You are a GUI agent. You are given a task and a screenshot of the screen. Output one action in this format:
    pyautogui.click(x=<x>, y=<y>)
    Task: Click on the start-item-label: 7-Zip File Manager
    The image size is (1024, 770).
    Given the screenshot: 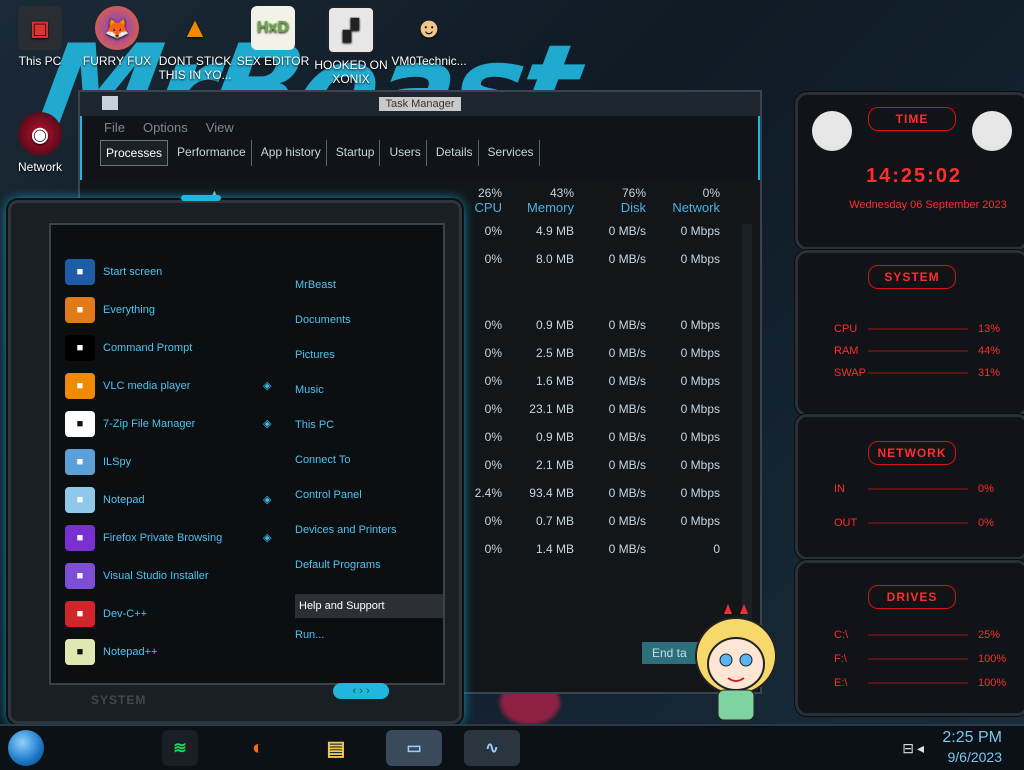 What is the action you would take?
    pyautogui.click(x=149, y=424)
    